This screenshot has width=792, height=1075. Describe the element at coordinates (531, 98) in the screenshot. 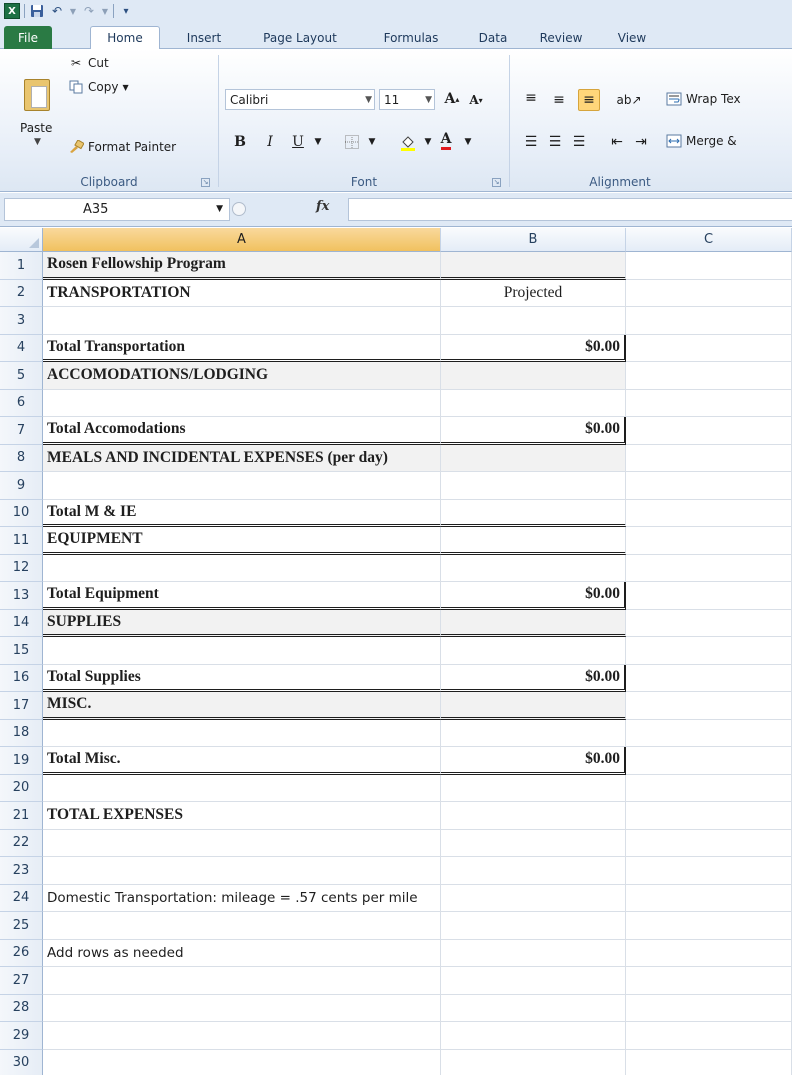

I see `align-top-button: ≡` at that location.